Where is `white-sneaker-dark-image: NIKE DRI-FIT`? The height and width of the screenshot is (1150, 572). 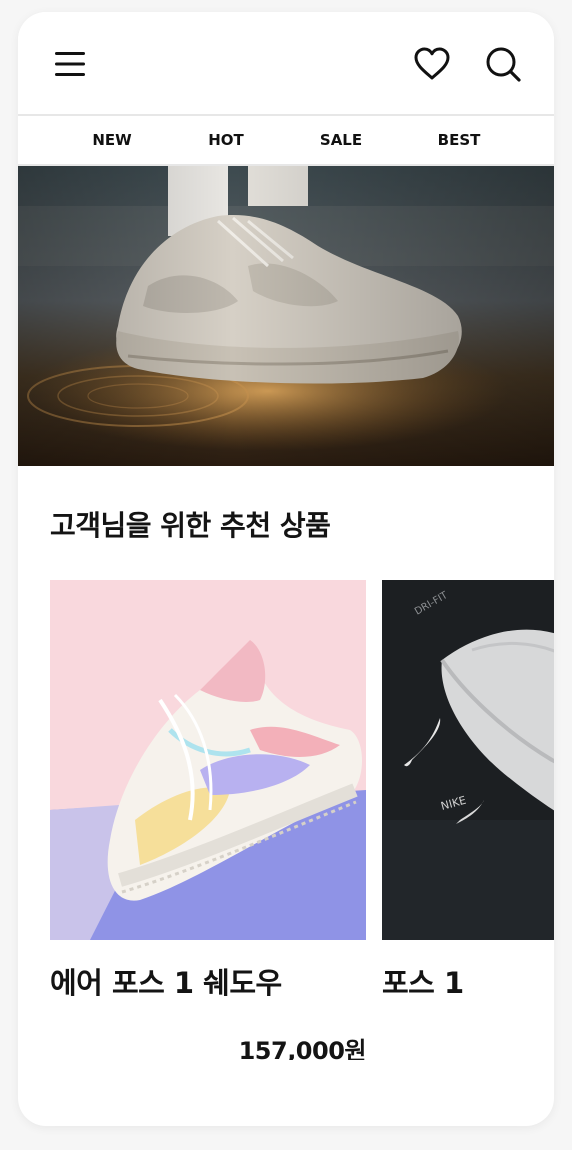
white-sneaker-dark-image: NIKE DRI-FIT is located at coordinates (468, 760).